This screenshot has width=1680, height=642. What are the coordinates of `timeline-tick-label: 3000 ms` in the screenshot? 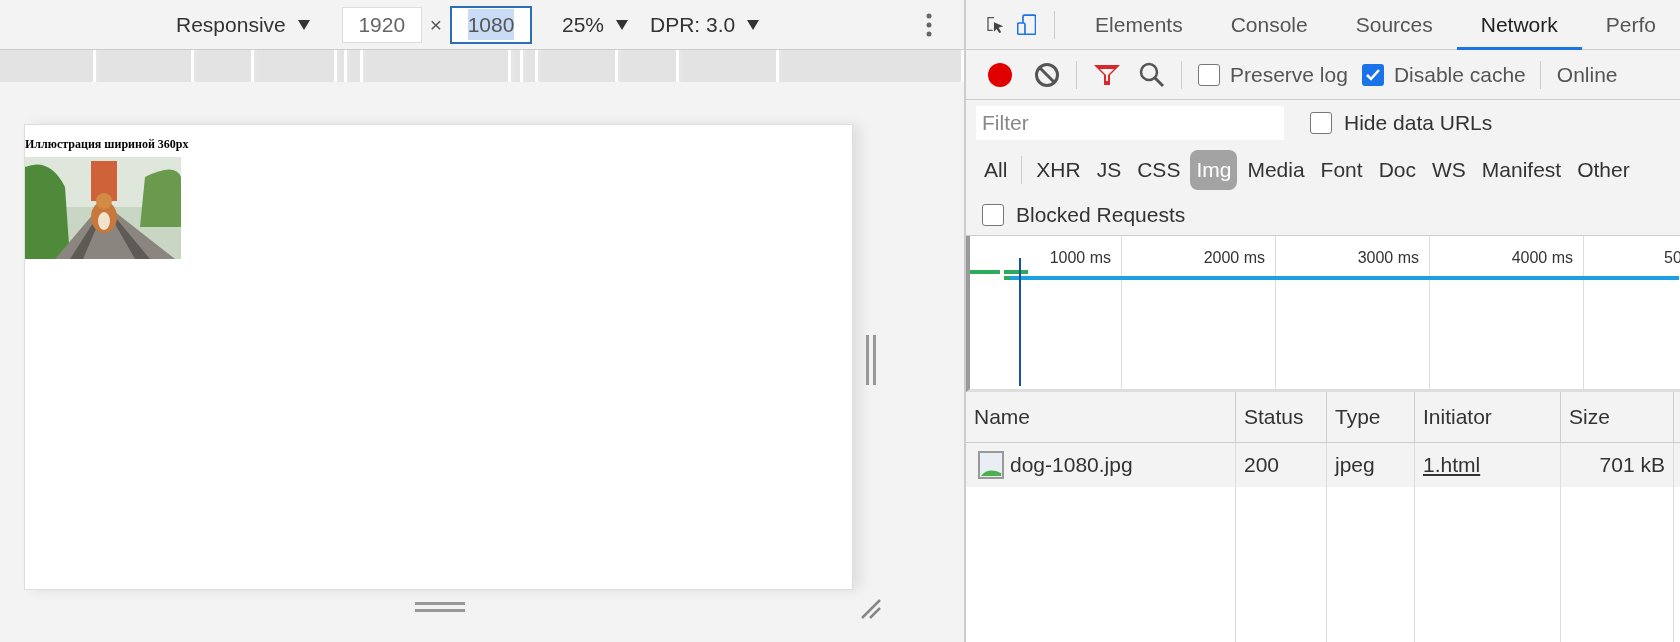 It's located at (1388, 258).